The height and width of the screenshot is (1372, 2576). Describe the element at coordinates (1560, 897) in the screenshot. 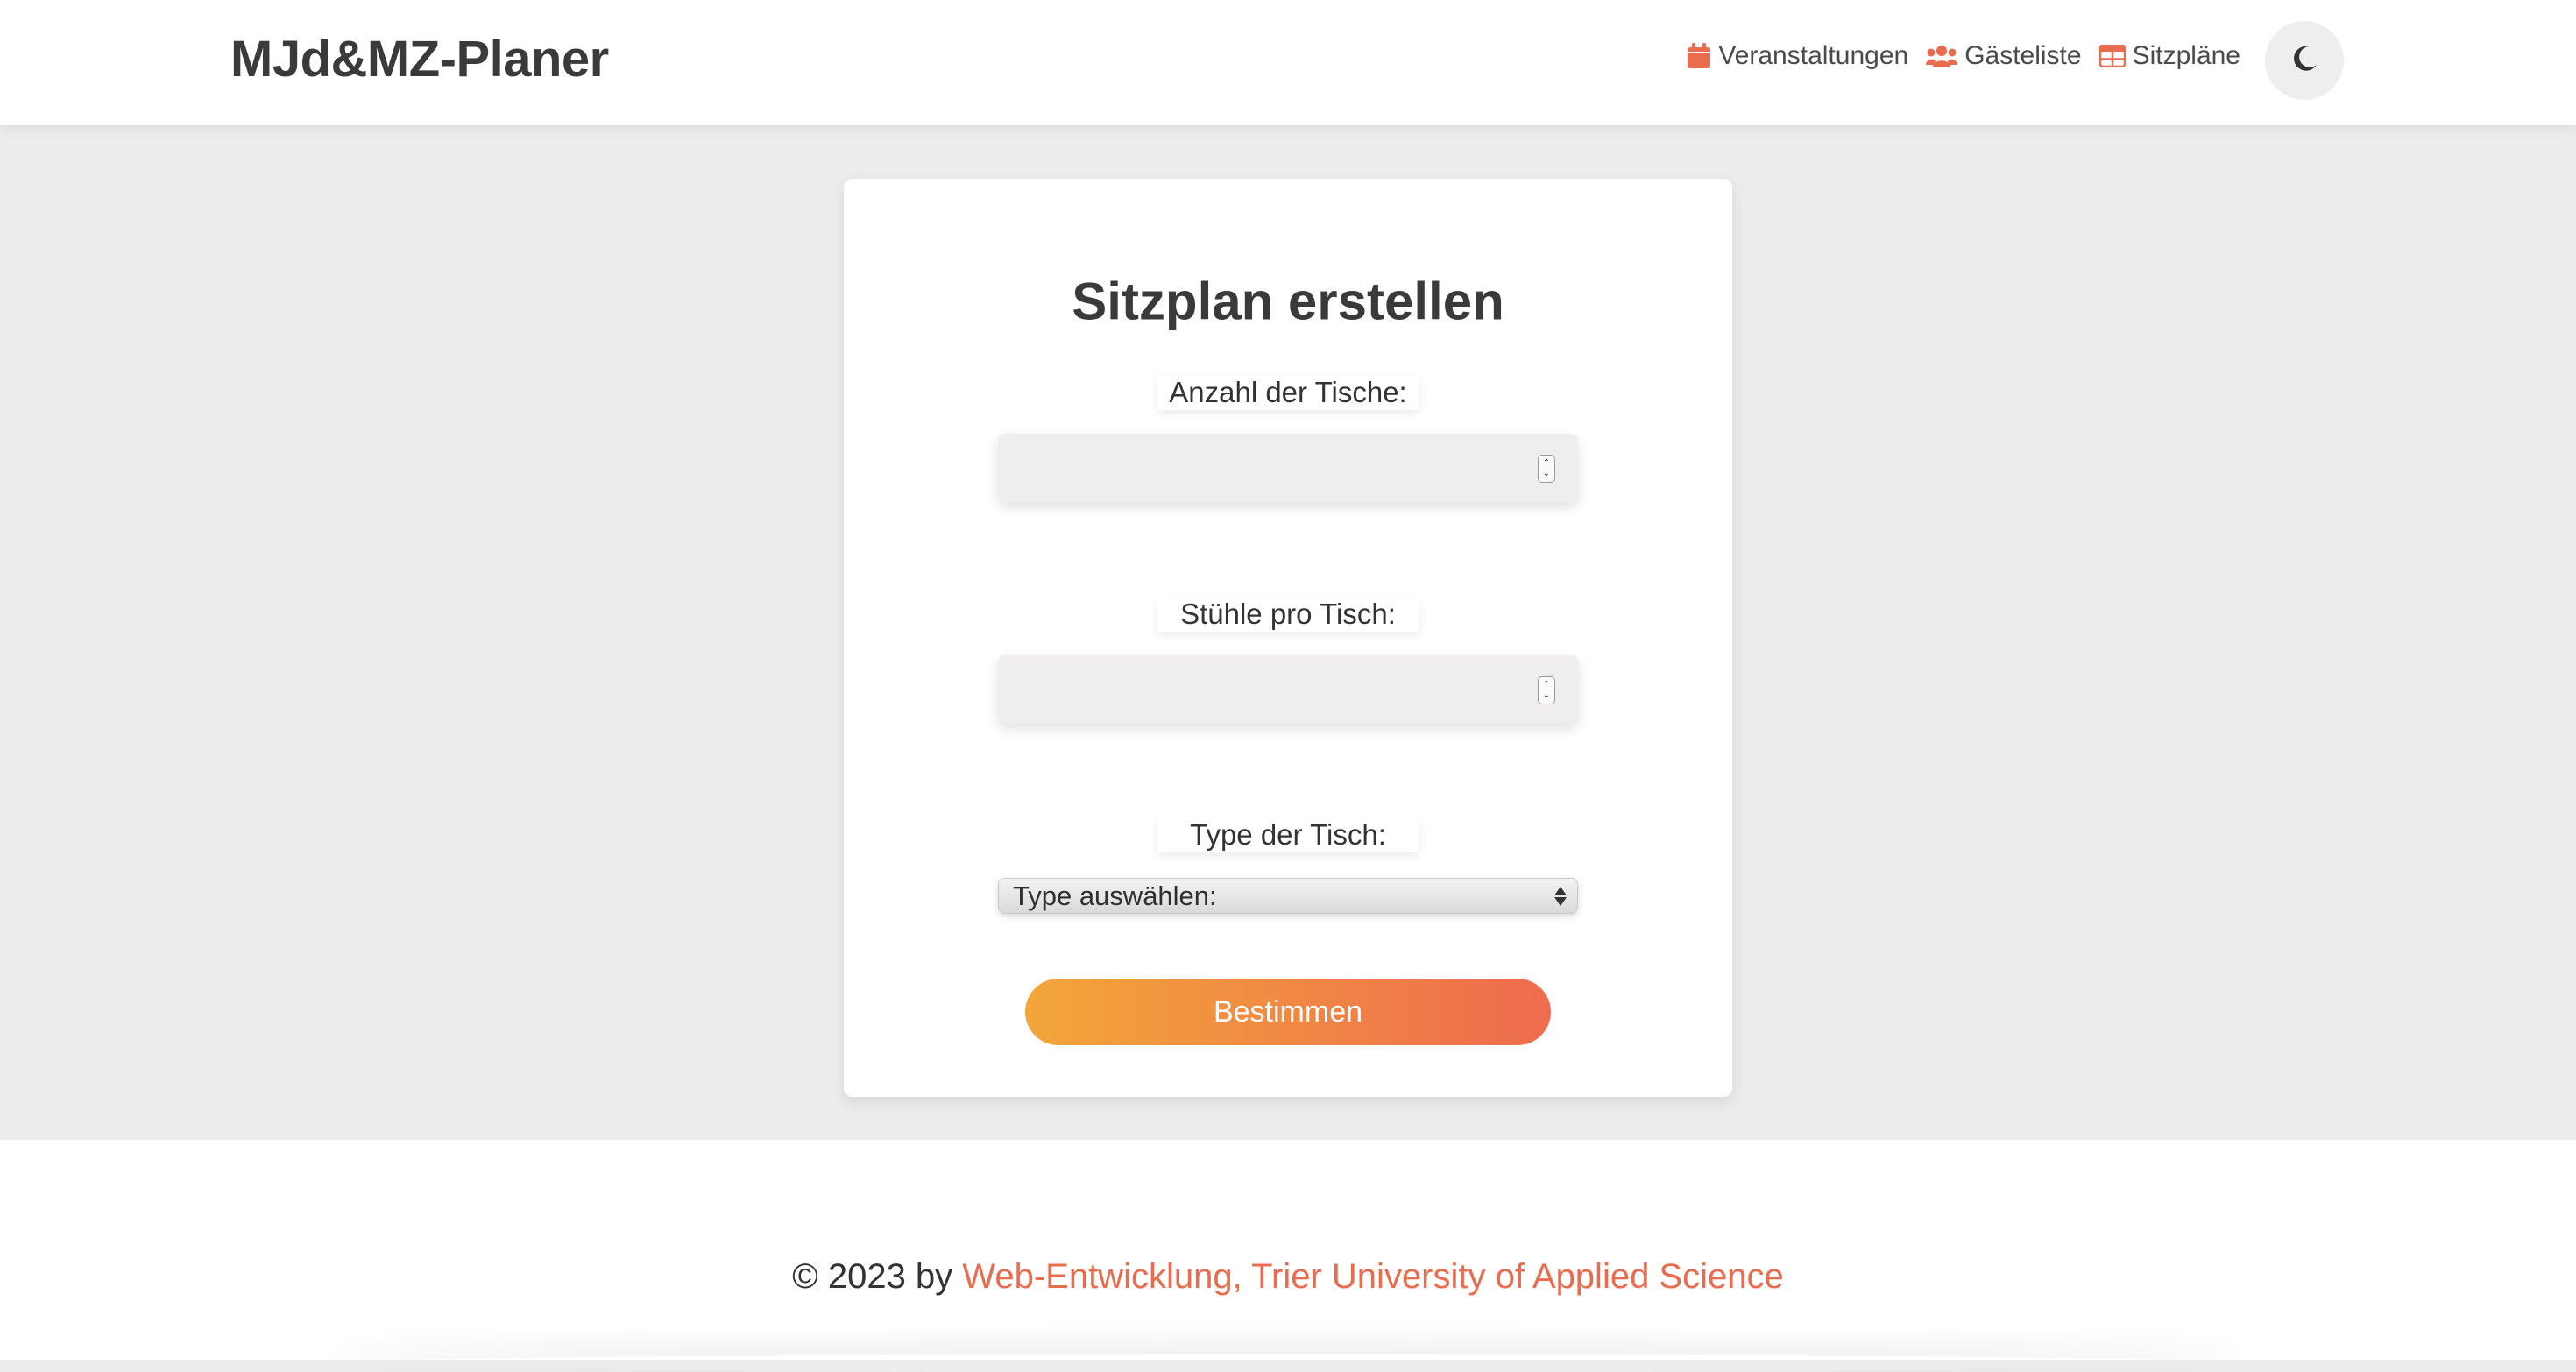

I see `select-arrows-icon` at that location.